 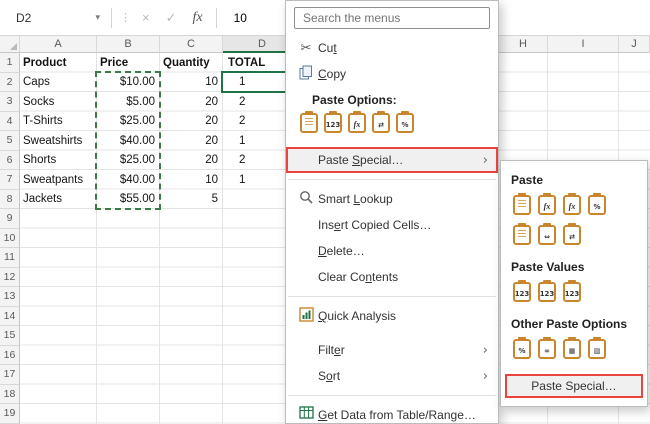 What do you see at coordinates (240, 18) in the screenshot?
I see `formula-bar-value: 10` at bounding box center [240, 18].